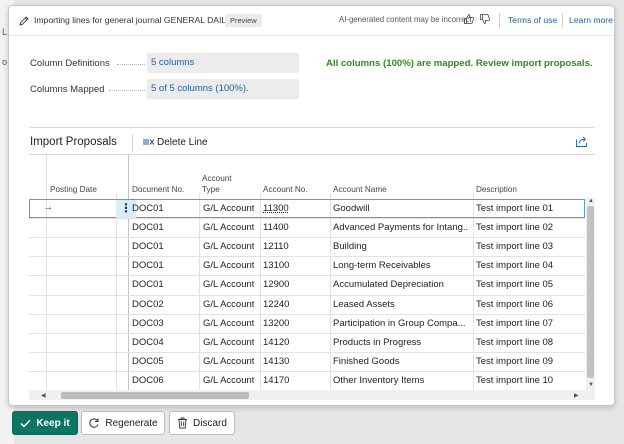 The width and height of the screenshot is (624, 444). I want to click on column-header-account-name: Account Name, so click(360, 189).